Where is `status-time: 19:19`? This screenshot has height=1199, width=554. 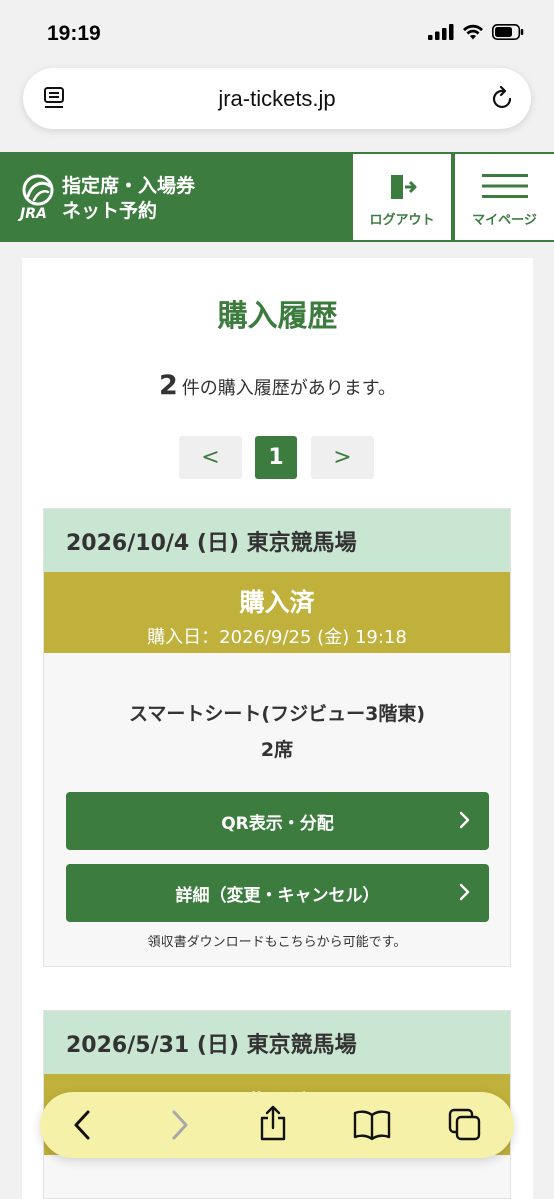 status-time: 19:19 is located at coordinates (74, 33).